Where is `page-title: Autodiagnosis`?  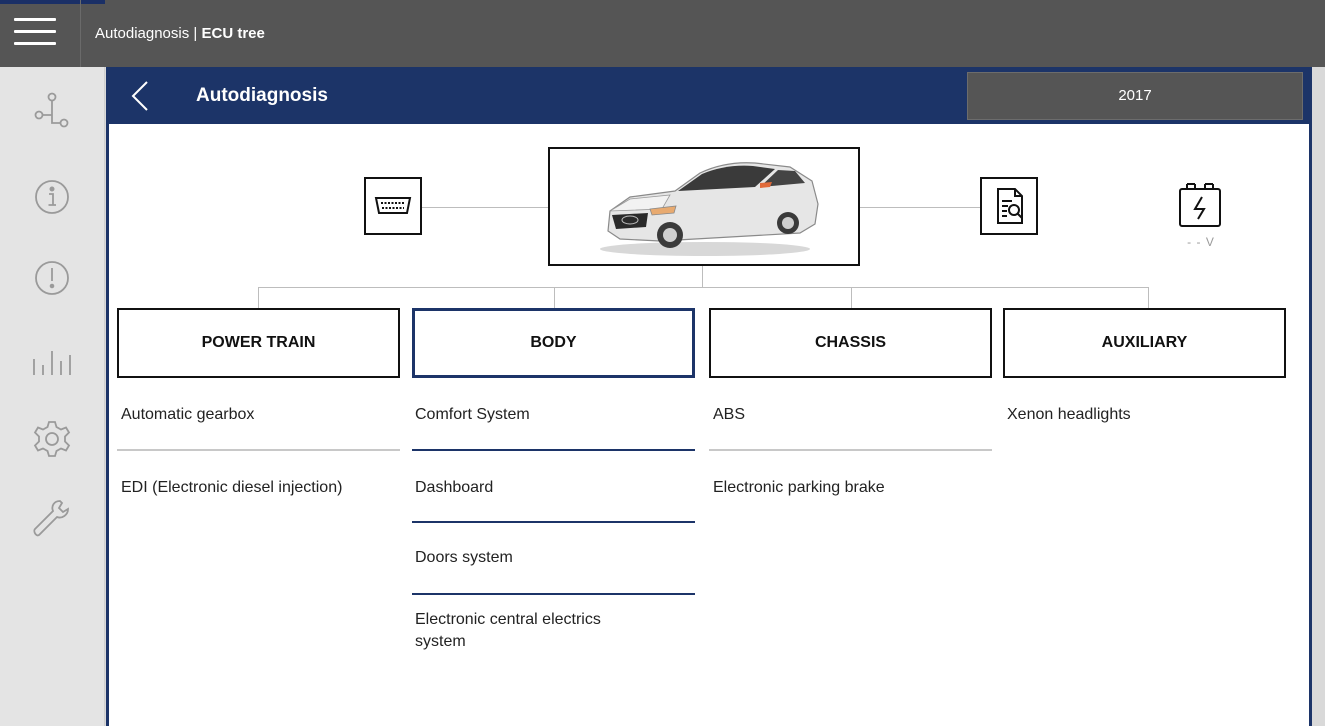
page-title: Autodiagnosis is located at coordinates (262, 95).